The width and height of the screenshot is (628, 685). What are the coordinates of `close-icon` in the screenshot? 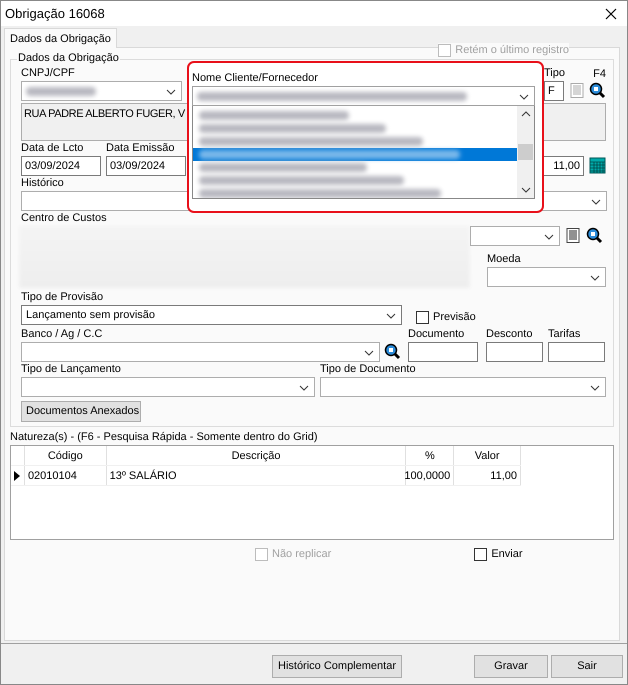 It's located at (611, 14).